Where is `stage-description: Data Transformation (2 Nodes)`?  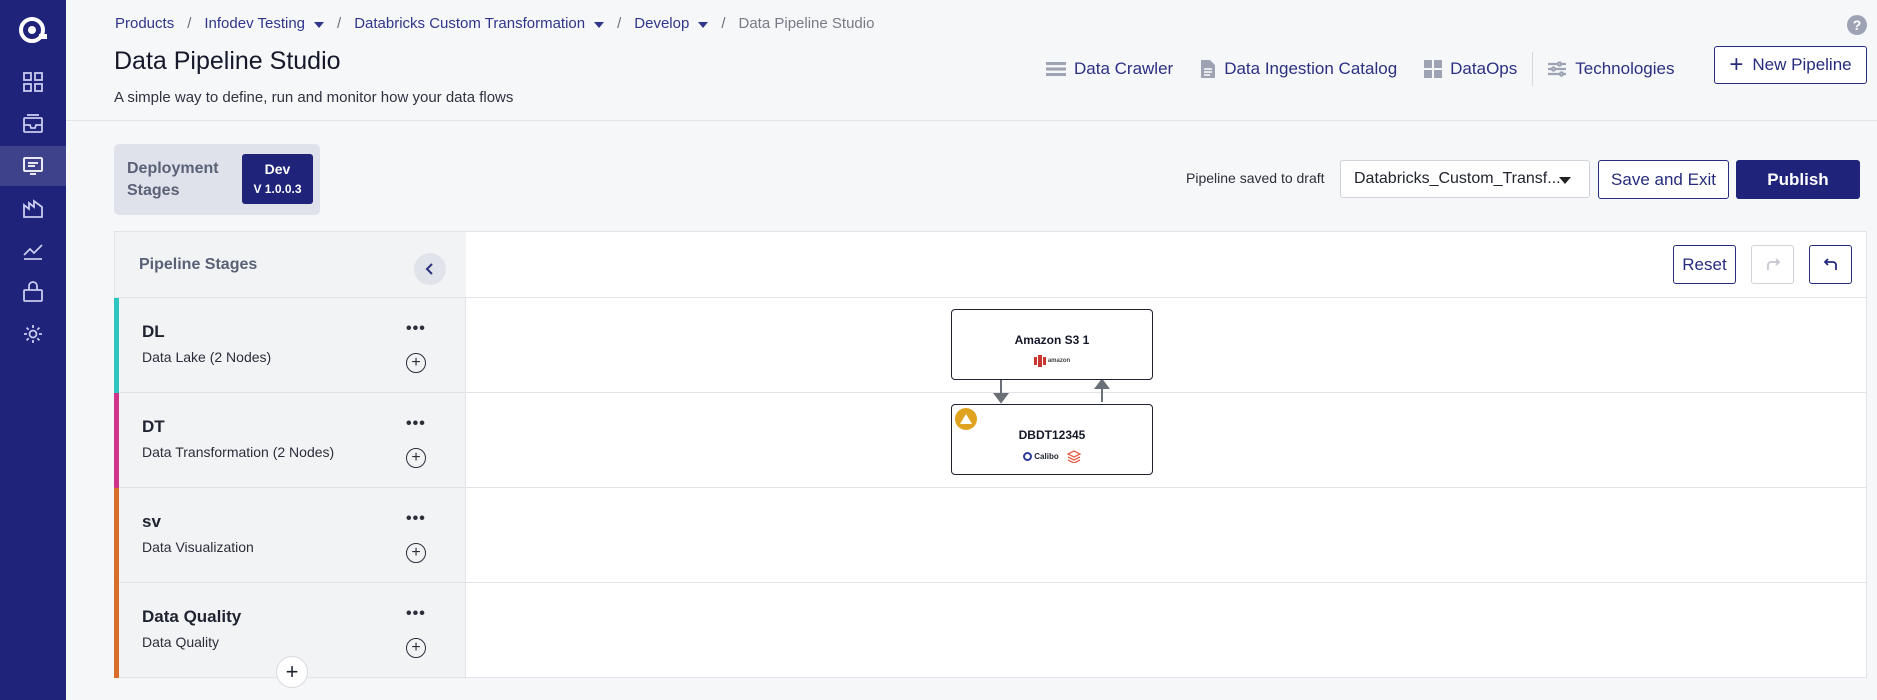 stage-description: Data Transformation (2 Nodes) is located at coordinates (238, 452).